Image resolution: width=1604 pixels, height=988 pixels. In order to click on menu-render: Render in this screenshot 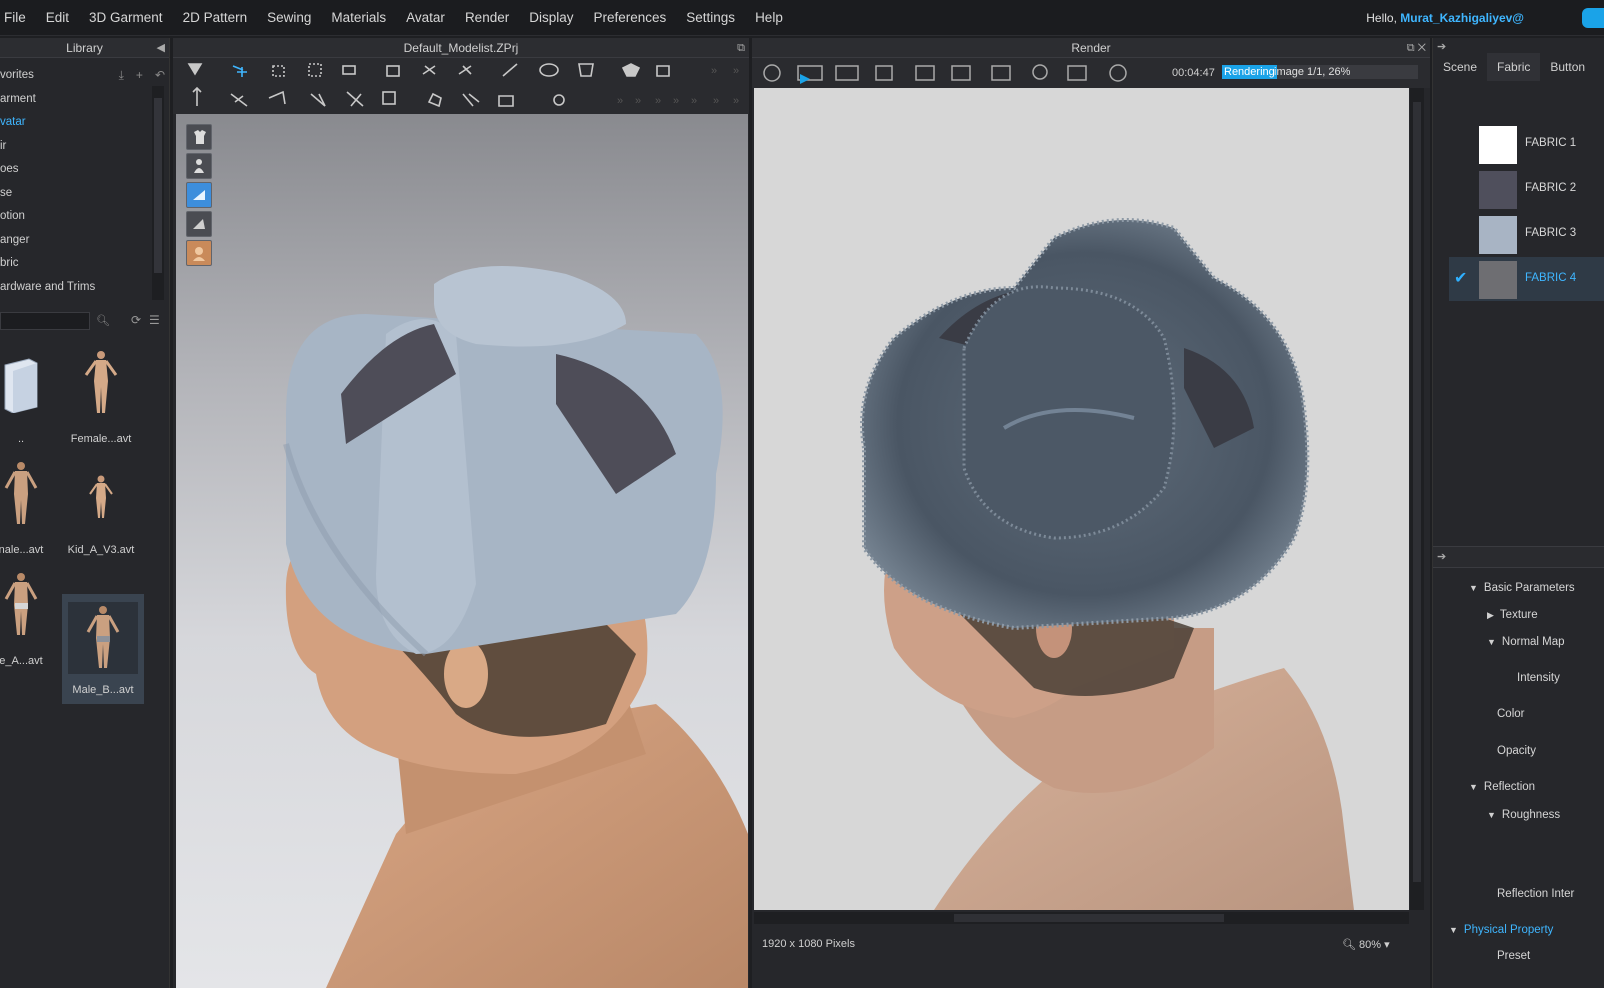, I will do `click(487, 17)`.